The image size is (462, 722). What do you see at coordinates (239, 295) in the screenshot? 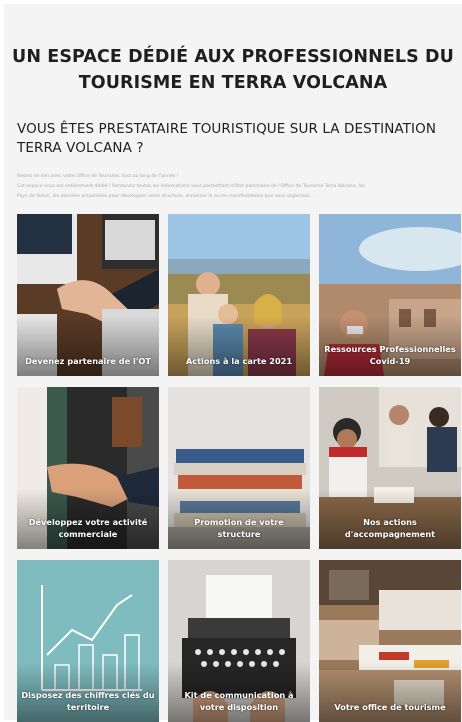
I see `tile-actions-carte: Actions à la carte 2021` at bounding box center [239, 295].